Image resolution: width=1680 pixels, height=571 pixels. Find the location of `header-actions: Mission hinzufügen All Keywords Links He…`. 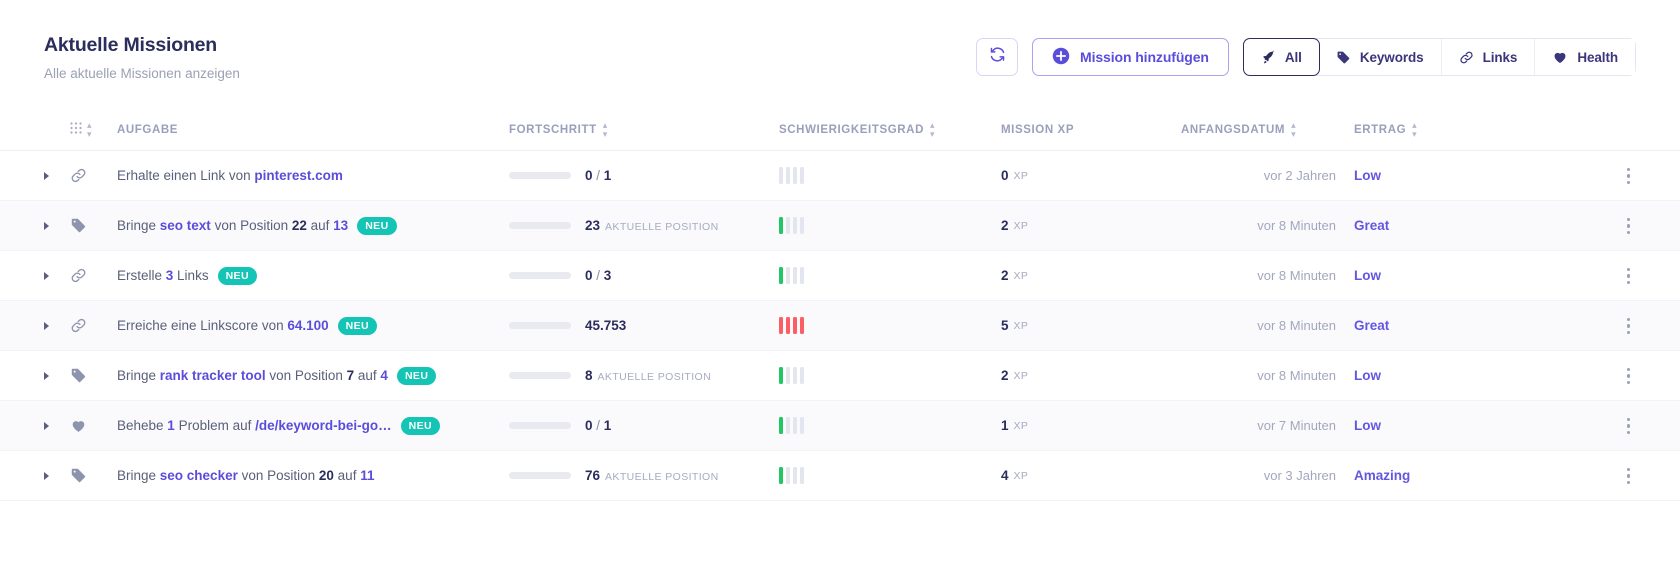

header-actions: Mission hinzufügen All Keywords Links He… is located at coordinates (1306, 53).